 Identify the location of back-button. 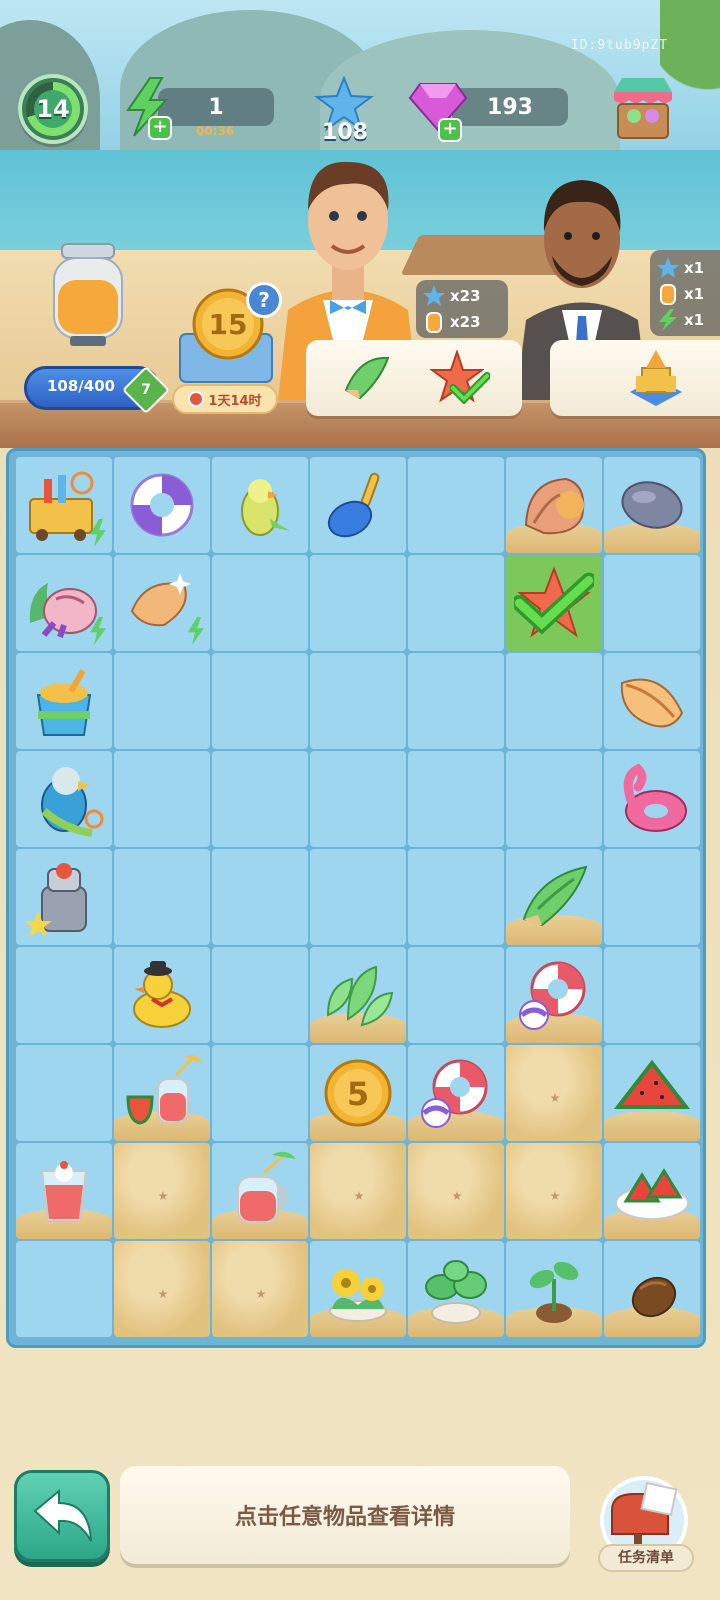
(62, 1516).